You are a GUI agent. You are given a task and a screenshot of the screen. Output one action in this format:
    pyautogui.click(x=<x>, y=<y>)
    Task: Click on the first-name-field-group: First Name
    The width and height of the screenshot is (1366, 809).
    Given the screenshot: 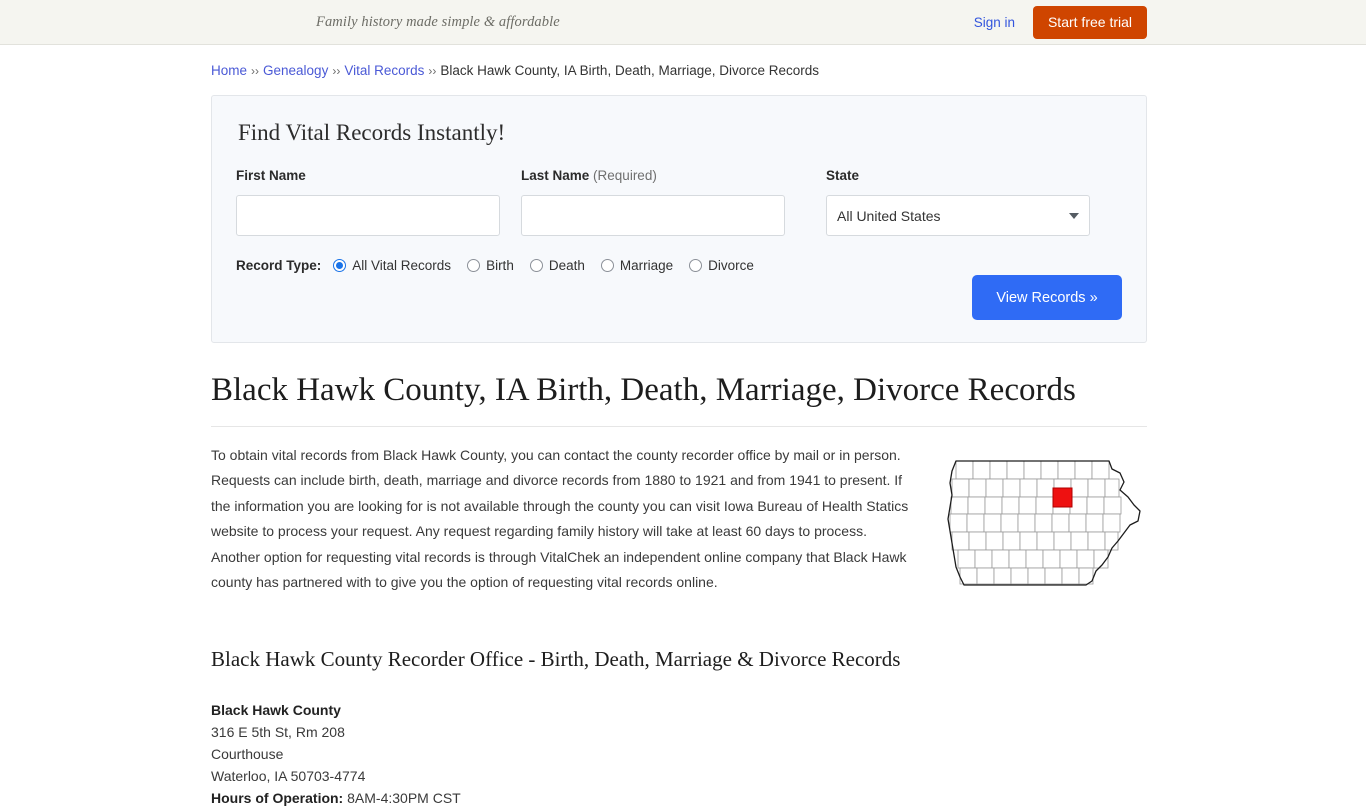 What is the action you would take?
    pyautogui.click(x=368, y=202)
    